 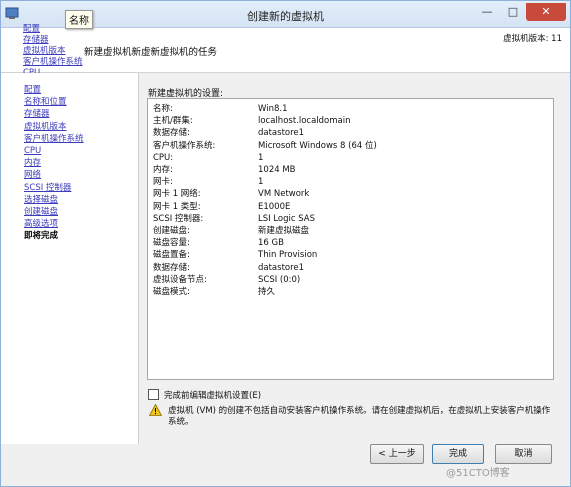 What do you see at coordinates (350, 243) in the screenshot?
I see `summary-row: 磁盘容量: 16 GB` at bounding box center [350, 243].